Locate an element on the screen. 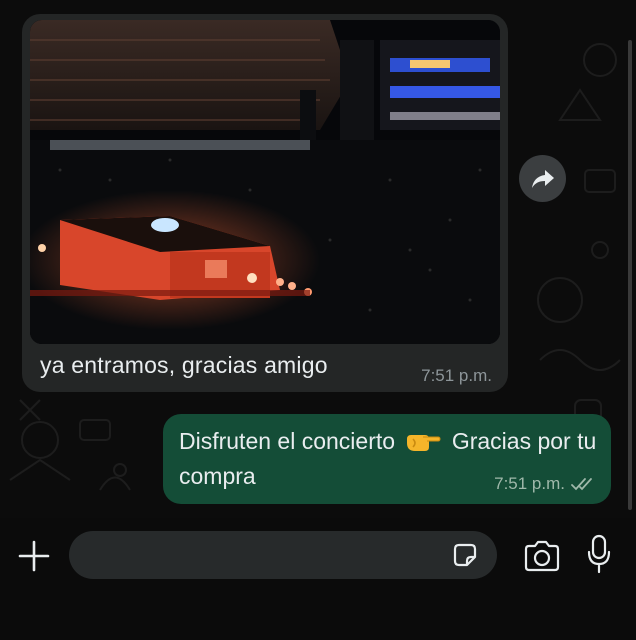 This screenshot has height=640, width=636. plus-icon is located at coordinates (34, 556).